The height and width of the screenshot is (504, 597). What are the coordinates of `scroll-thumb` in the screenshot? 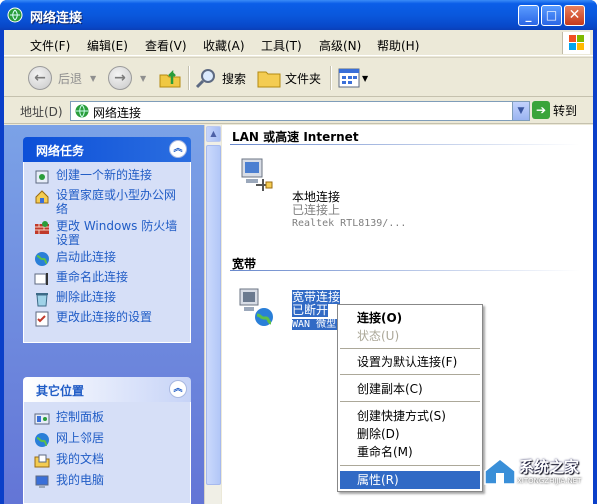 It's located at (213, 315).